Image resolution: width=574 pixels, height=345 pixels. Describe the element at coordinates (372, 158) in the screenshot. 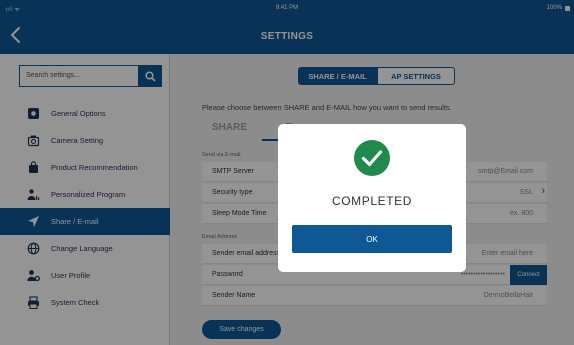

I see `check-circle-icon` at that location.